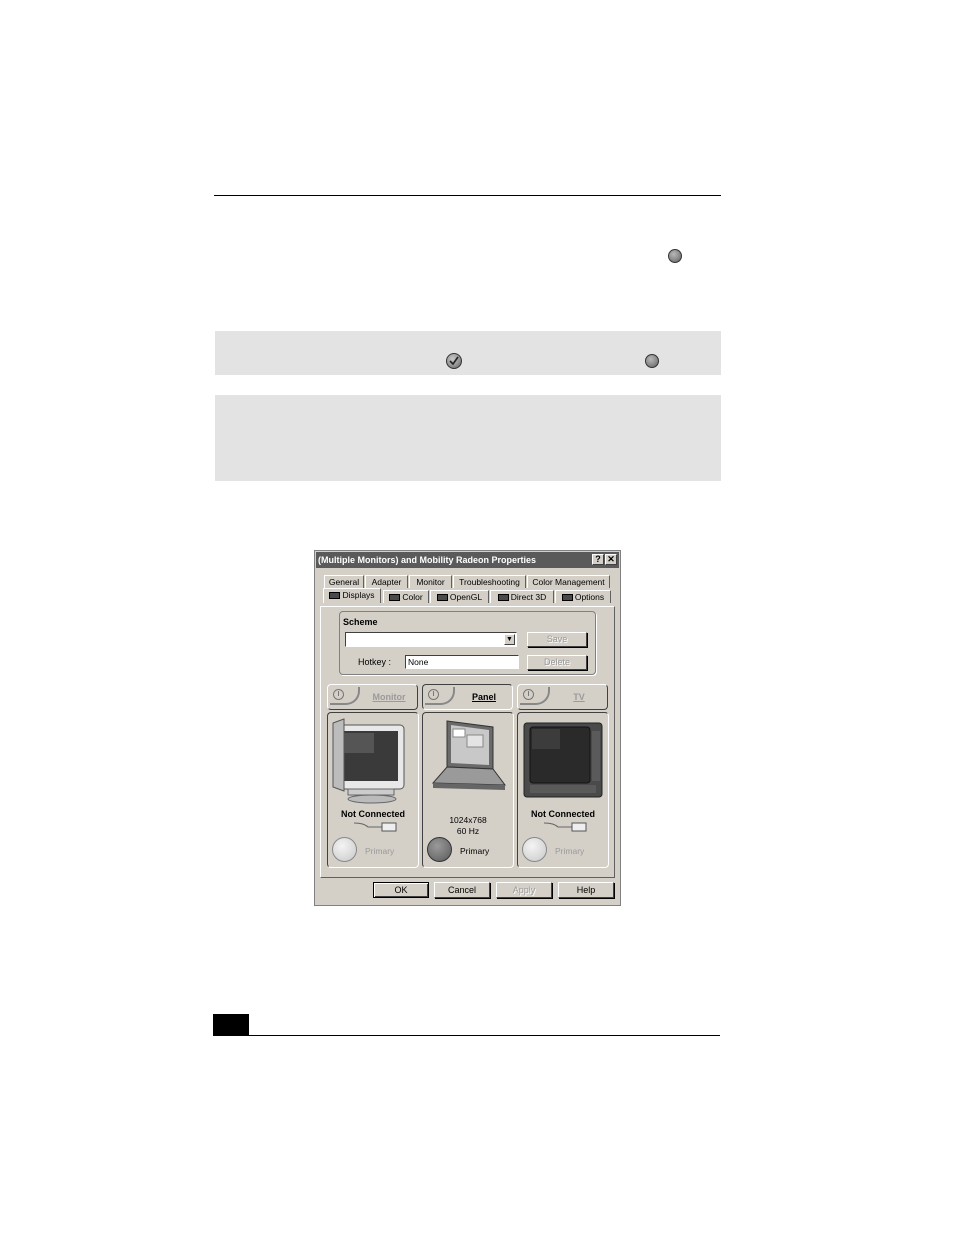  Describe the element at coordinates (534, 849) in the screenshot. I see `primary-radio-tv` at that location.